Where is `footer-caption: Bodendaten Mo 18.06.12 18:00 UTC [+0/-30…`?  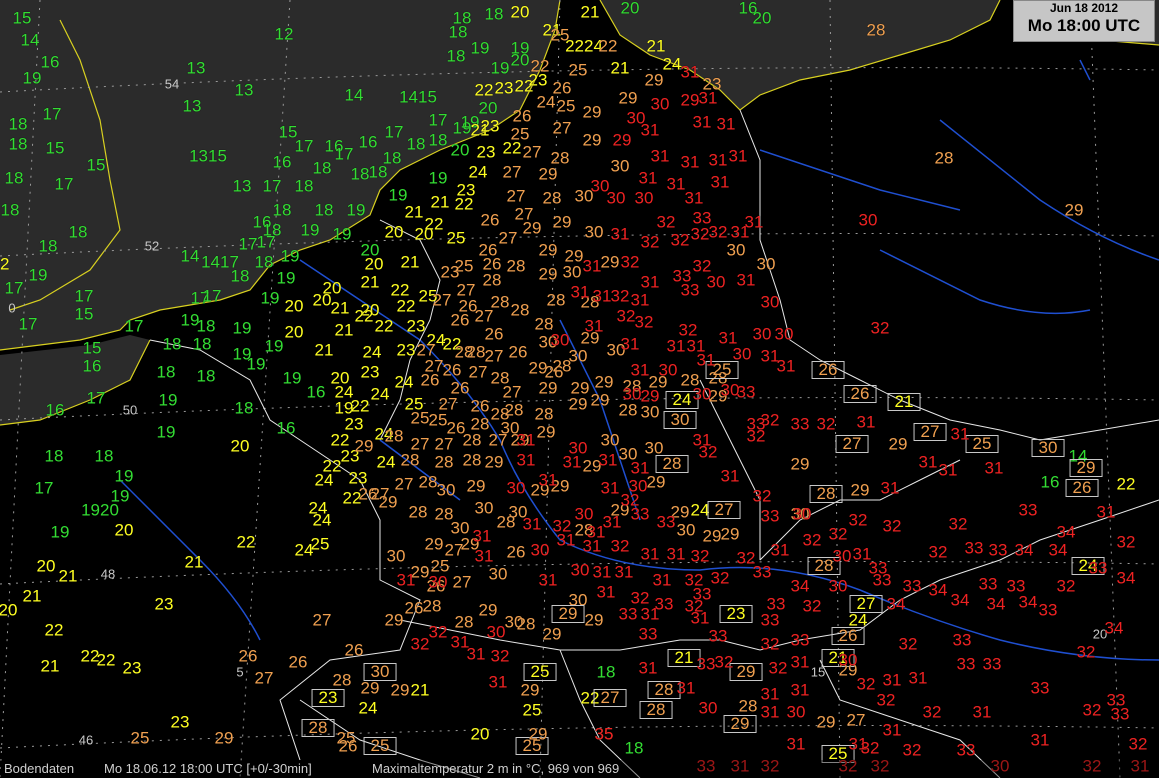 footer-caption: Bodendaten Mo 18.06.12 18:00 UTC [+0/-30… is located at coordinates (579, 769).